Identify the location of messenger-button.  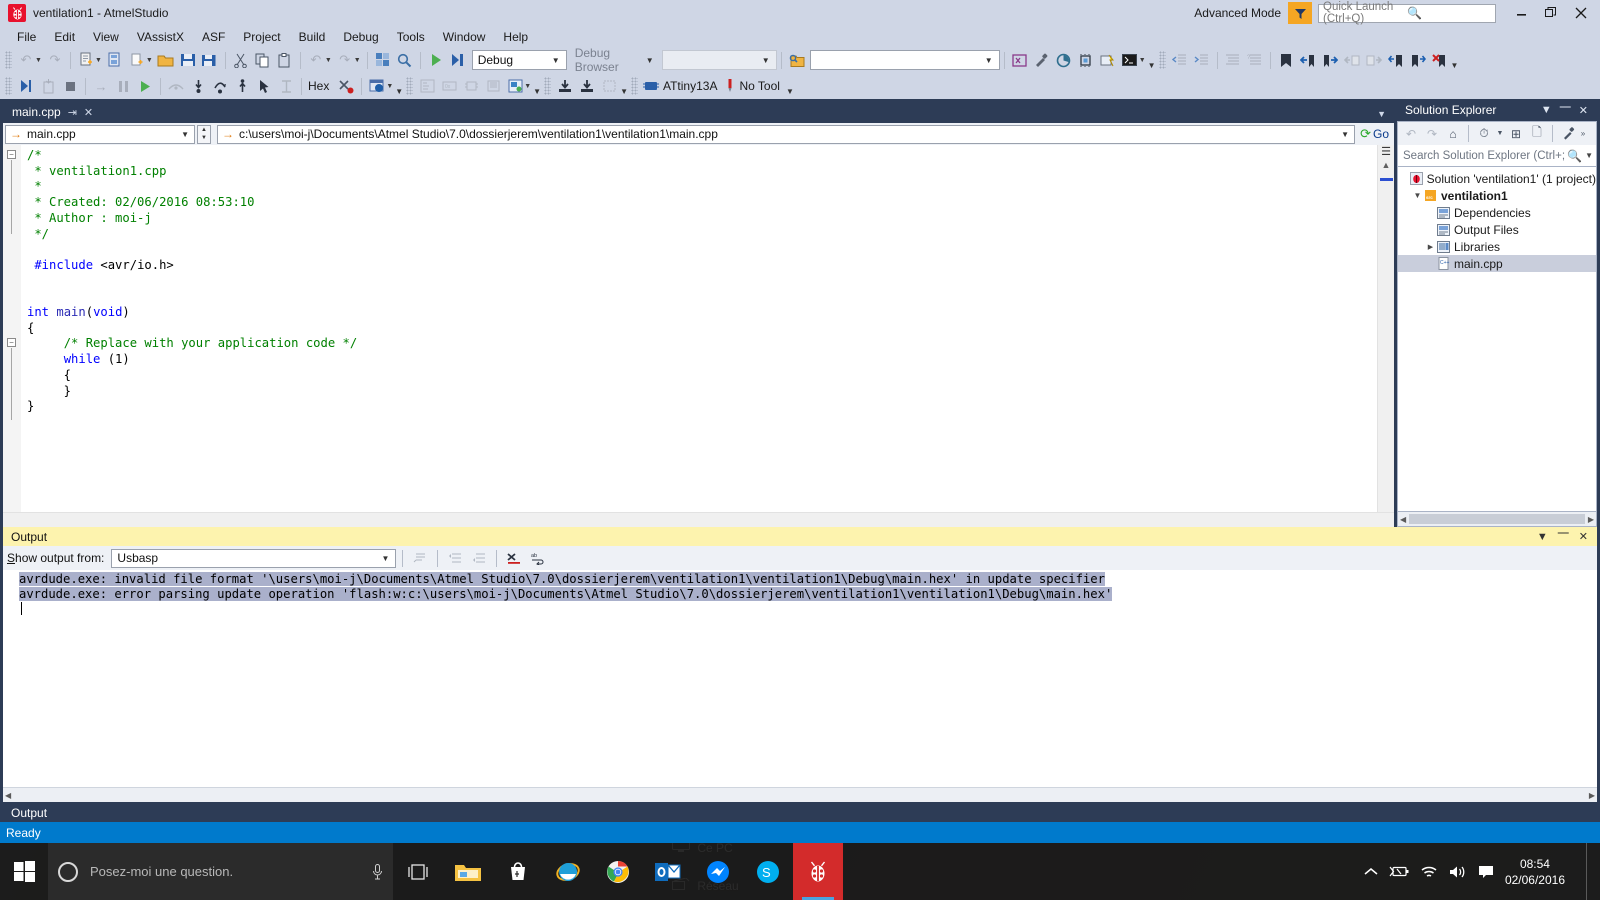
(718, 871).